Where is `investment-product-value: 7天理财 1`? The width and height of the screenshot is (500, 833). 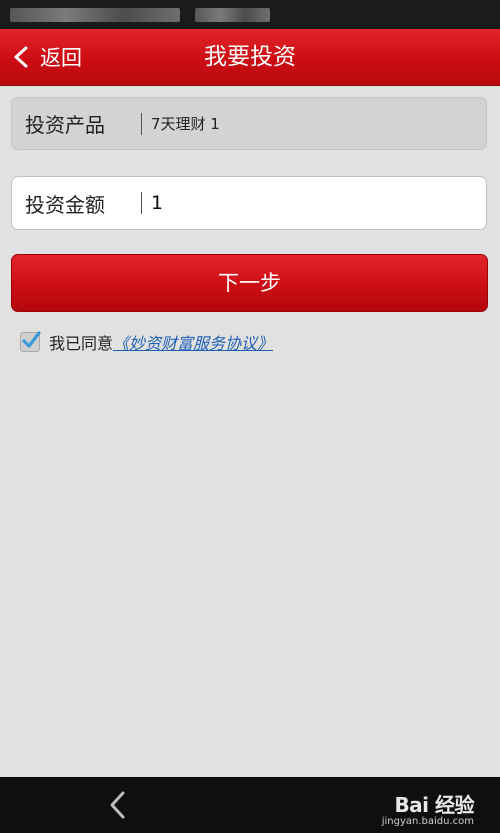
investment-product-value: 7天理财 1 is located at coordinates (185, 124).